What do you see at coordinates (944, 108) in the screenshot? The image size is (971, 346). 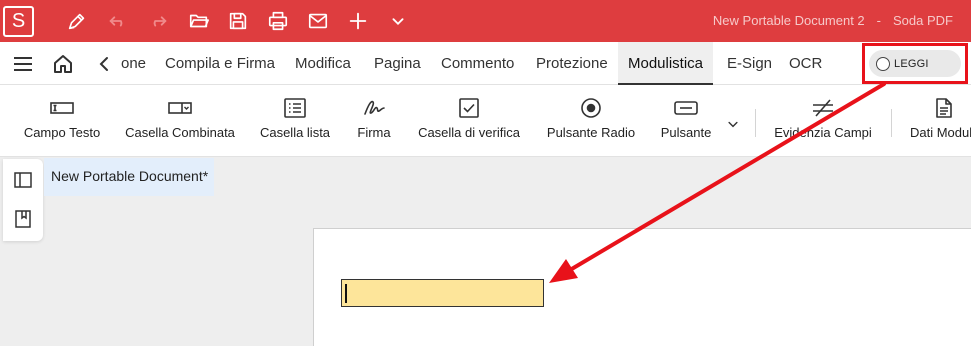 I see `form-data-icon` at bounding box center [944, 108].